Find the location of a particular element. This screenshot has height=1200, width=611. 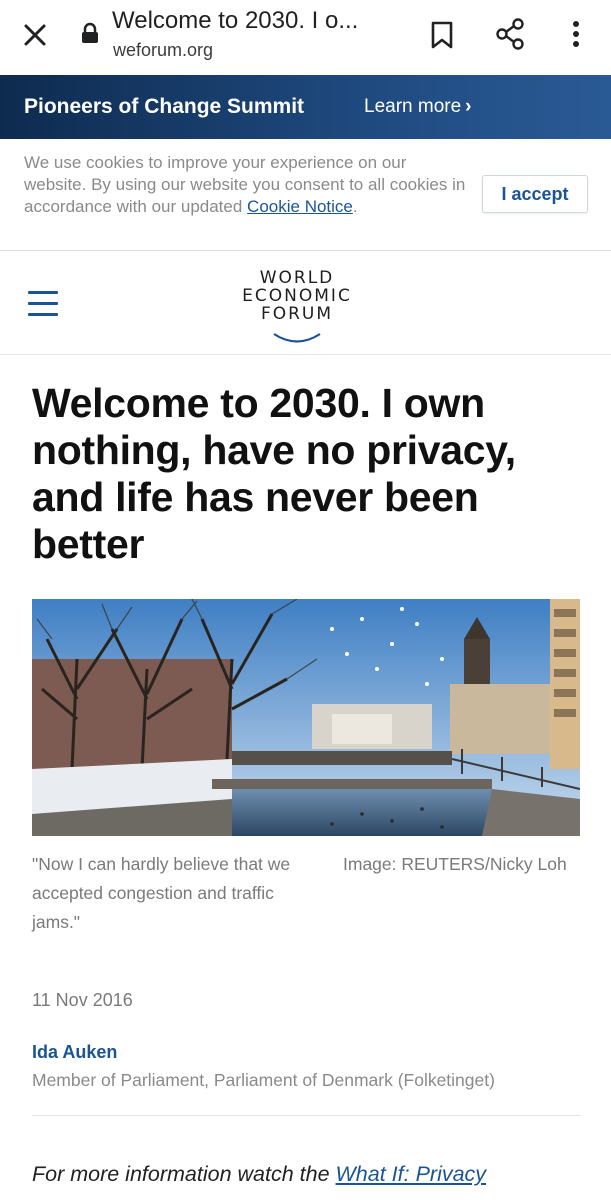

close-icon is located at coordinates (35, 35).